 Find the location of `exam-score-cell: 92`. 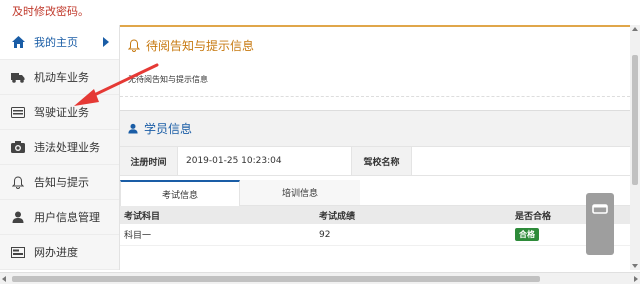

exam-score-cell: 92 is located at coordinates (325, 234).